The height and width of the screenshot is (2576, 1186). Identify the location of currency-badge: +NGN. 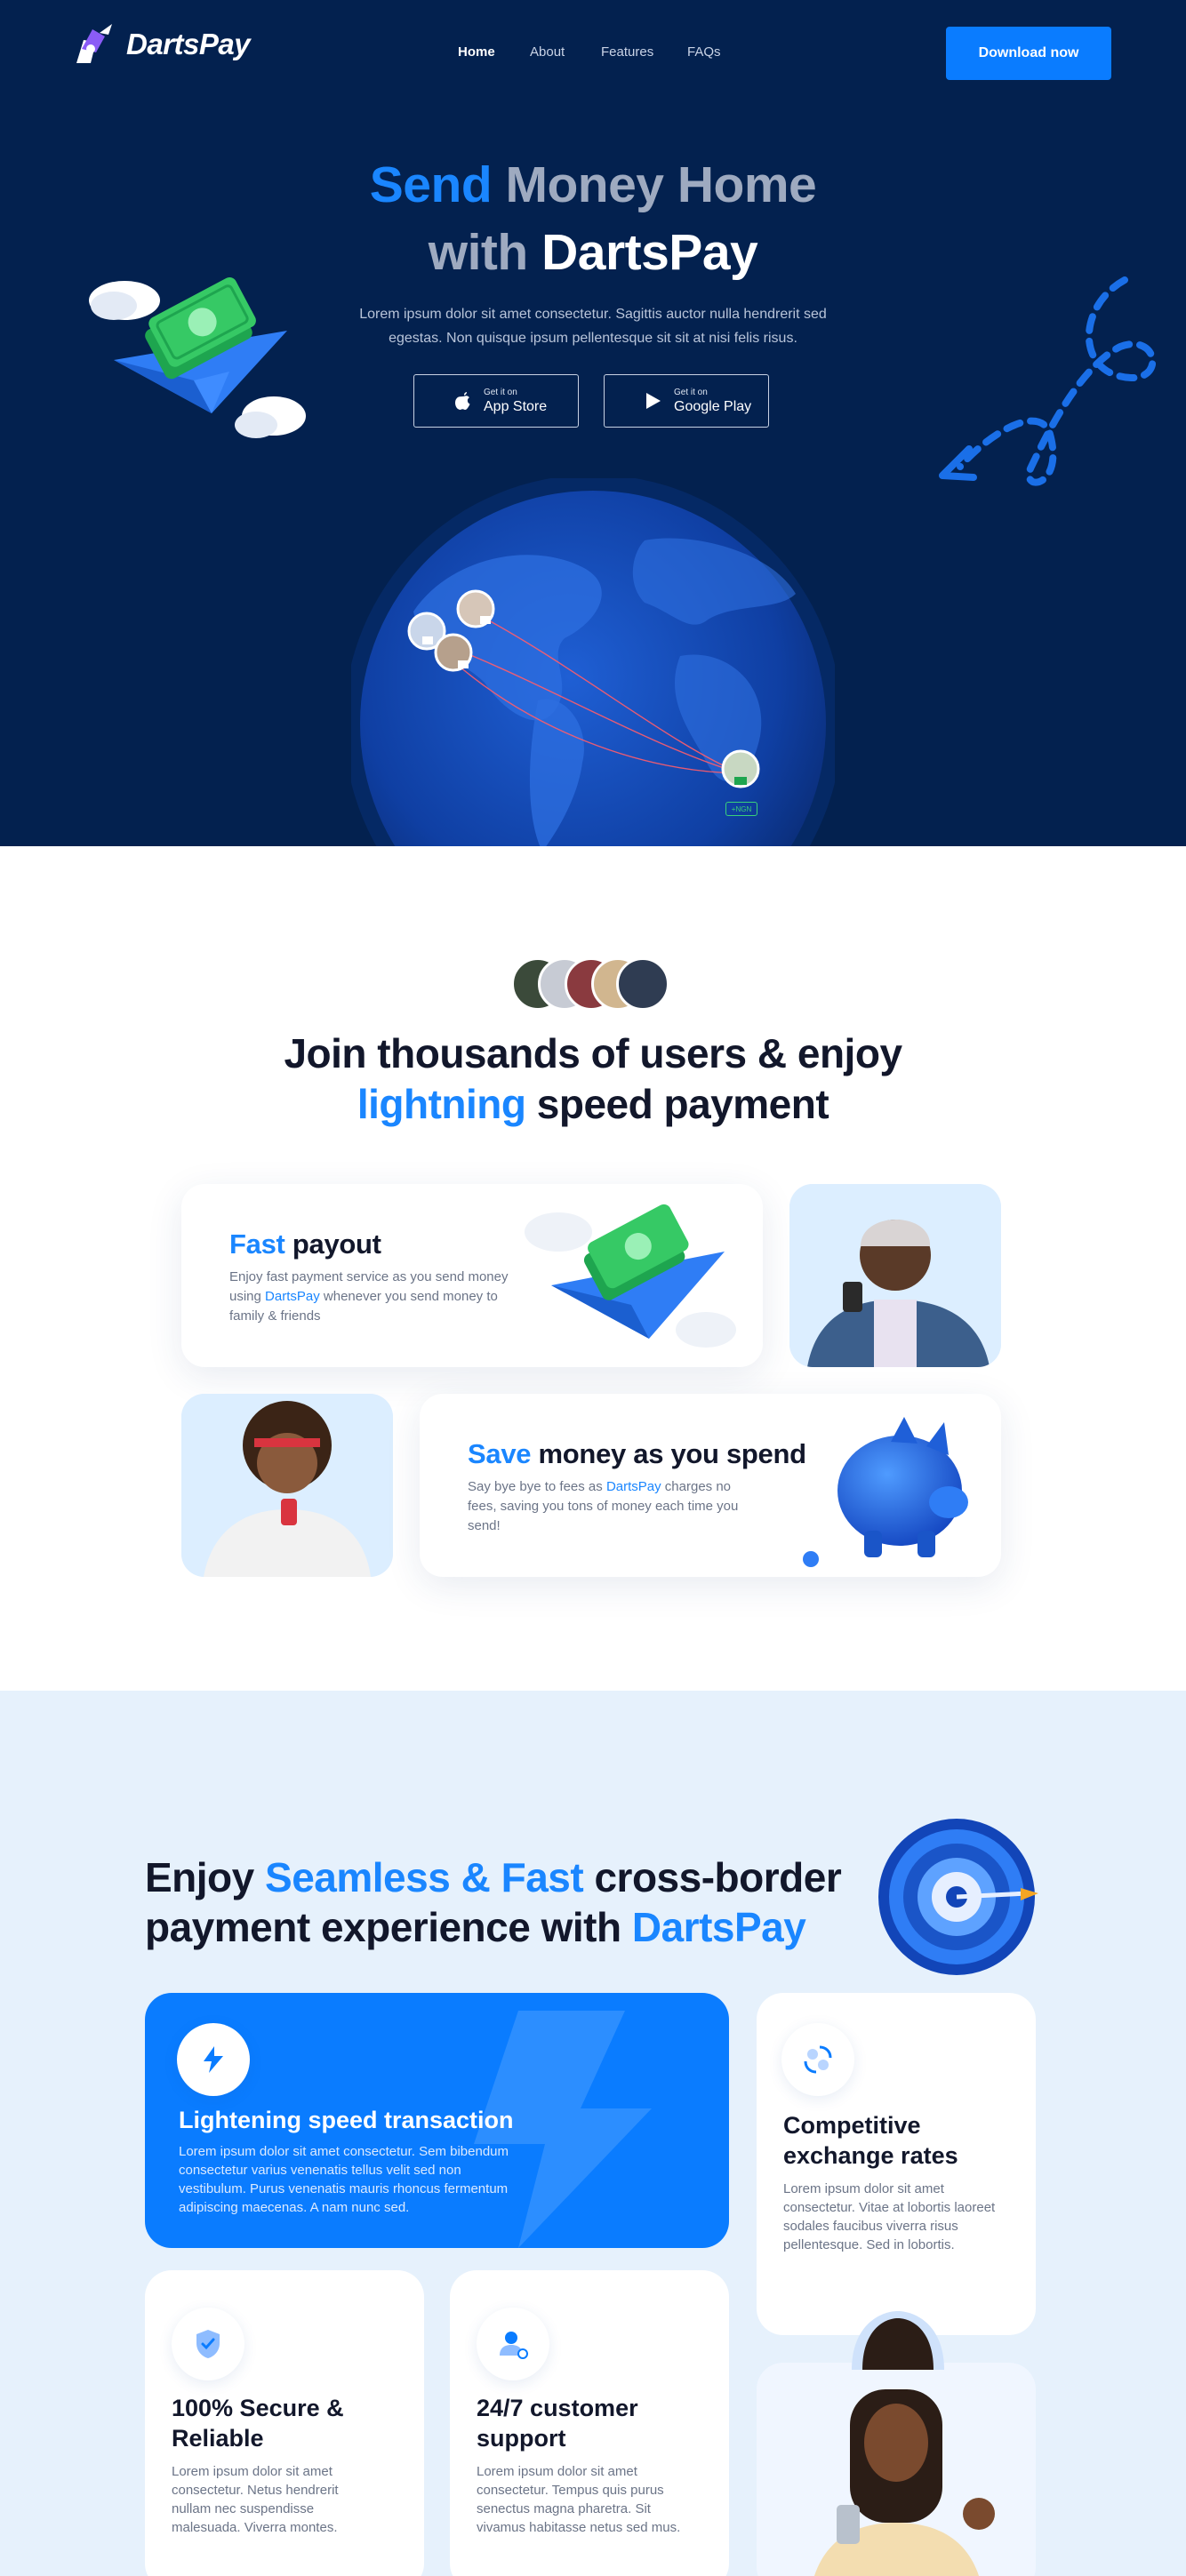
(741, 809).